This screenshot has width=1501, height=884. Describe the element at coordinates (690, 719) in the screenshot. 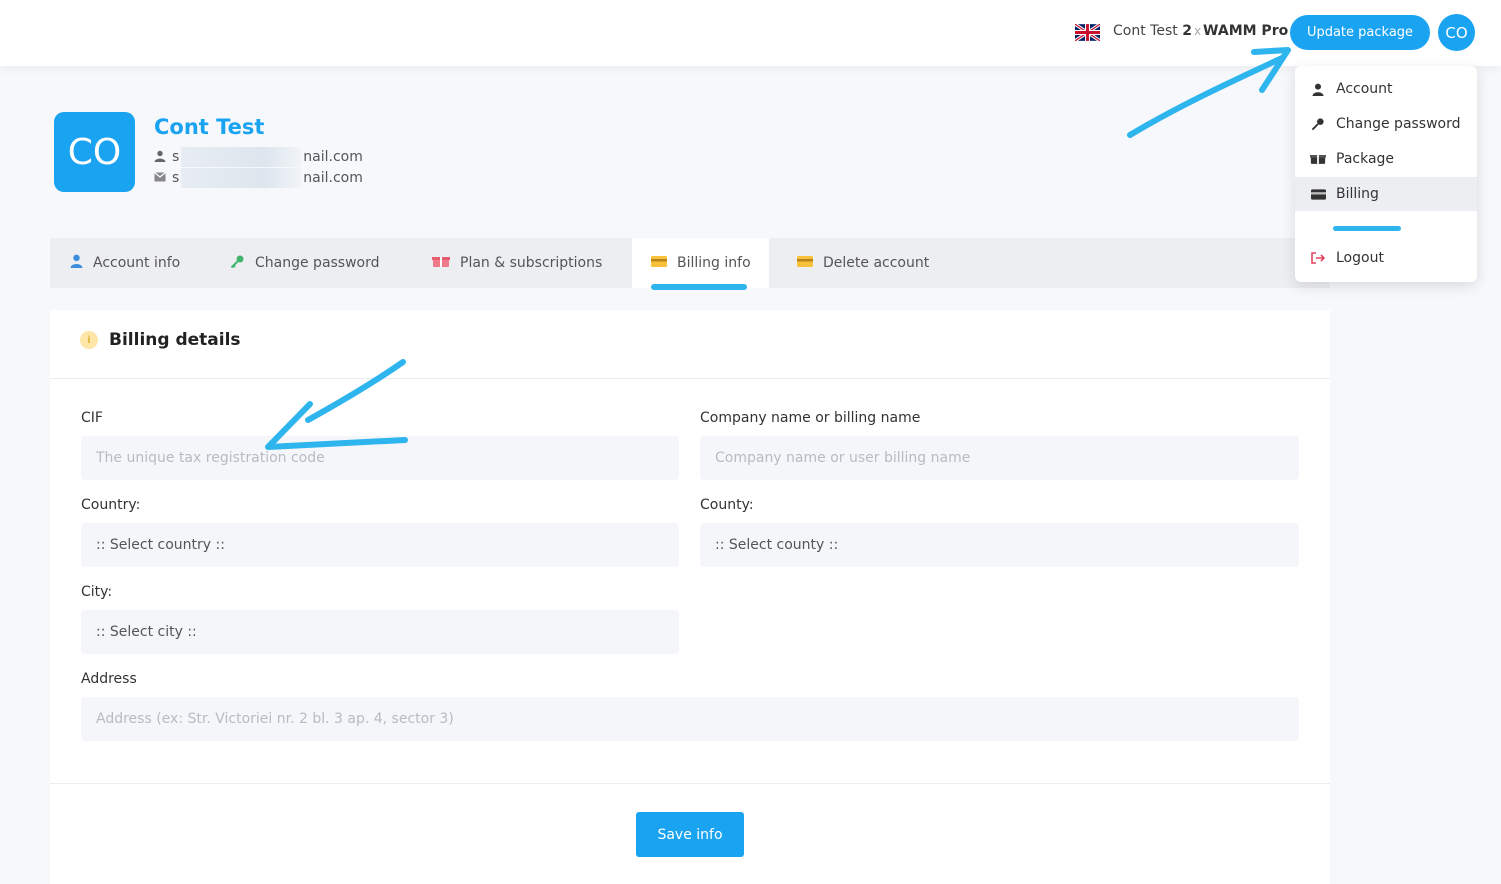

I see `address-input` at that location.